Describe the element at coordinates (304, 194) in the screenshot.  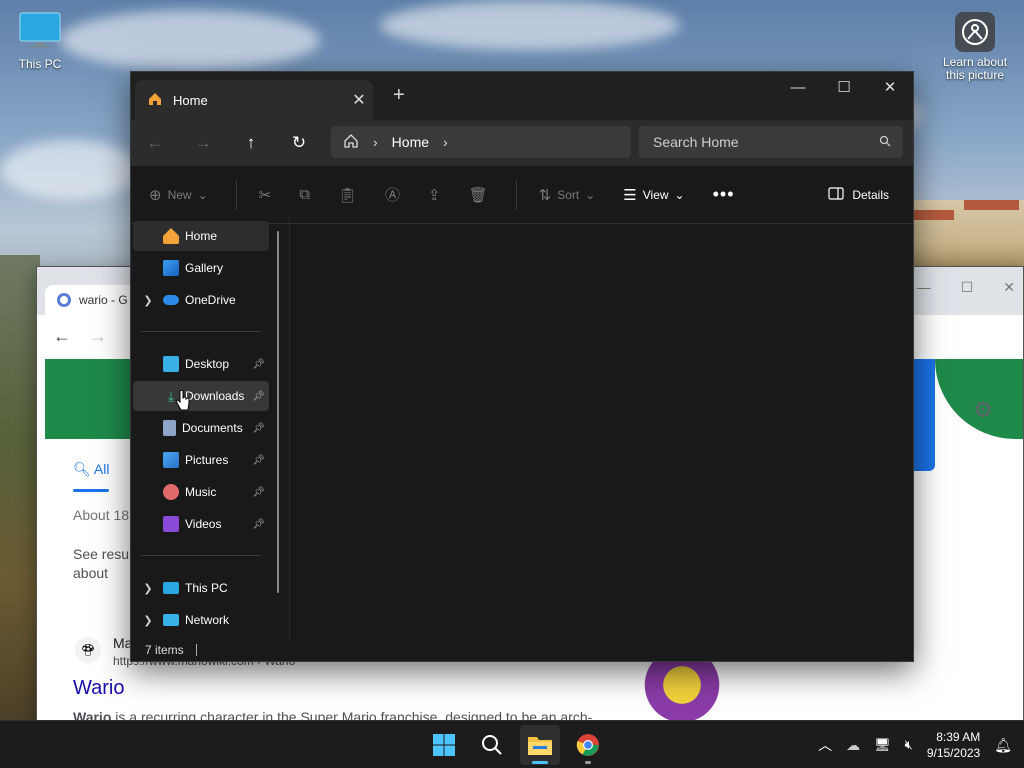
I see `copy-button: ⧉` at that location.